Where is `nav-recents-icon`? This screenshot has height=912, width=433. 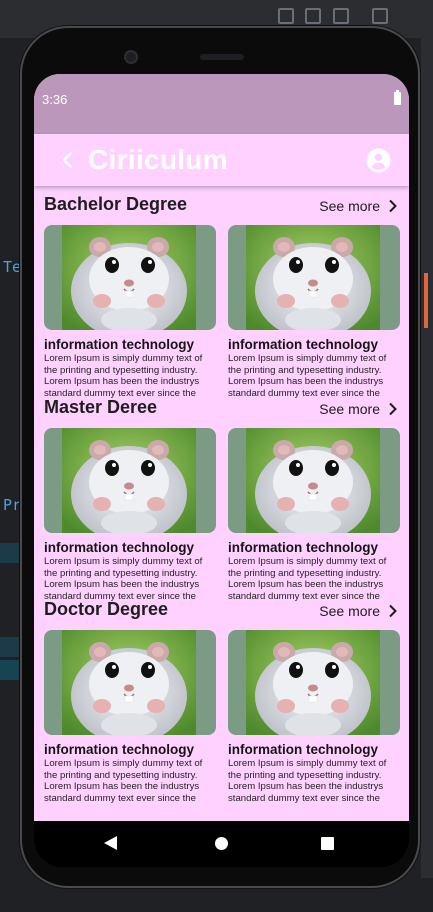 nav-recents-icon is located at coordinates (327, 843).